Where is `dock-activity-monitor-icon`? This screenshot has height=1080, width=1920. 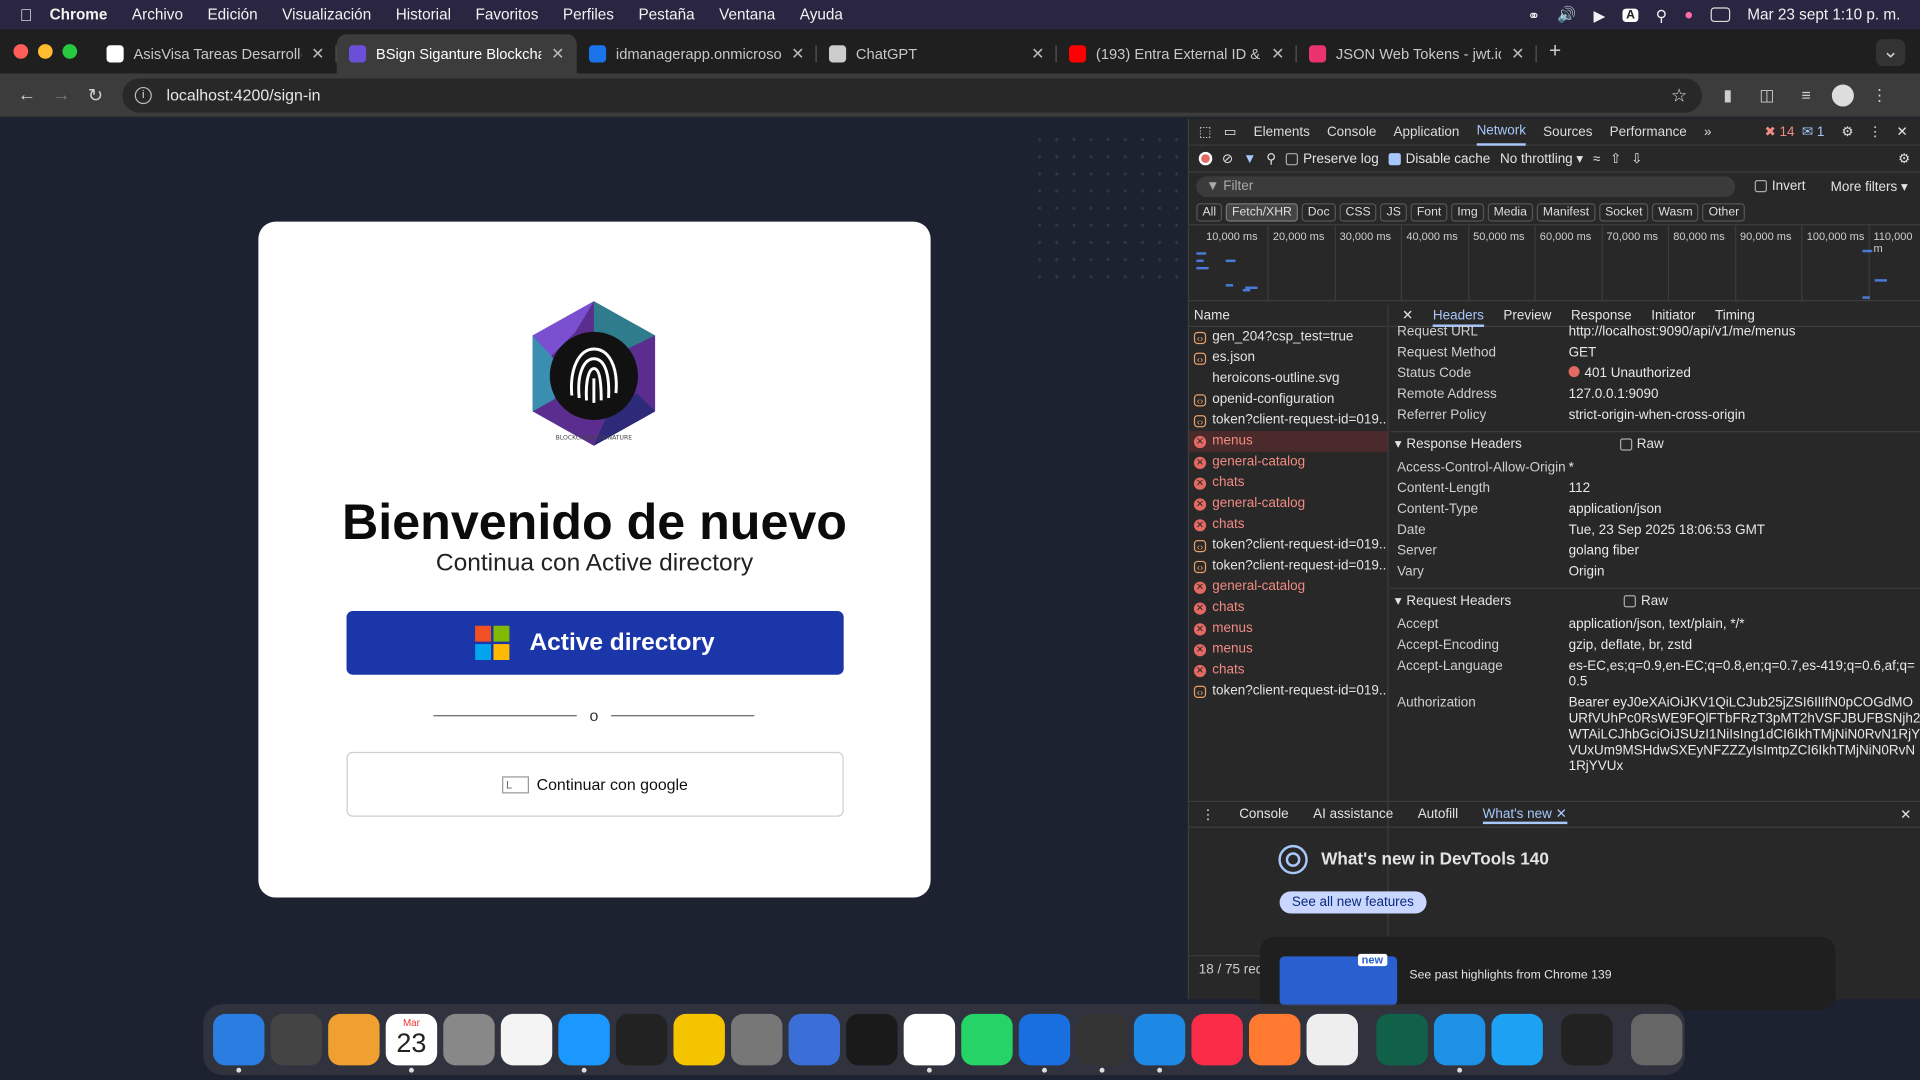
dock-activity-monitor-icon is located at coordinates (872, 1039).